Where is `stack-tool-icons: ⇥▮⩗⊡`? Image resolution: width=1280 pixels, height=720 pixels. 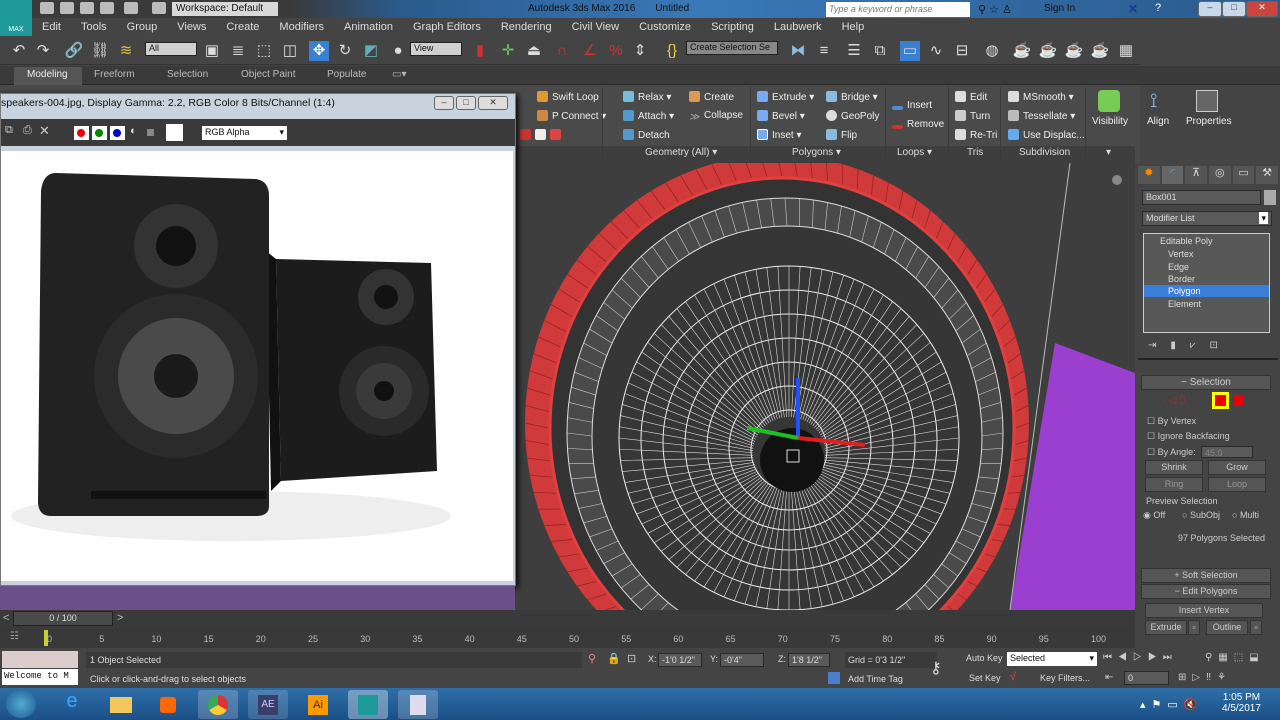 stack-tool-icons: ⇥▮⩗⊡ is located at coordinates (1190, 345).